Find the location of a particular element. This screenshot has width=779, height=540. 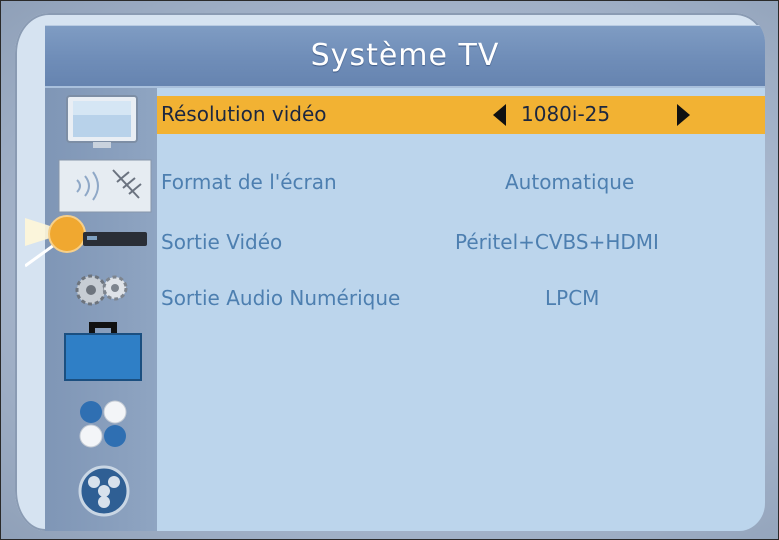

toolbox-icon is located at coordinates (103, 351).